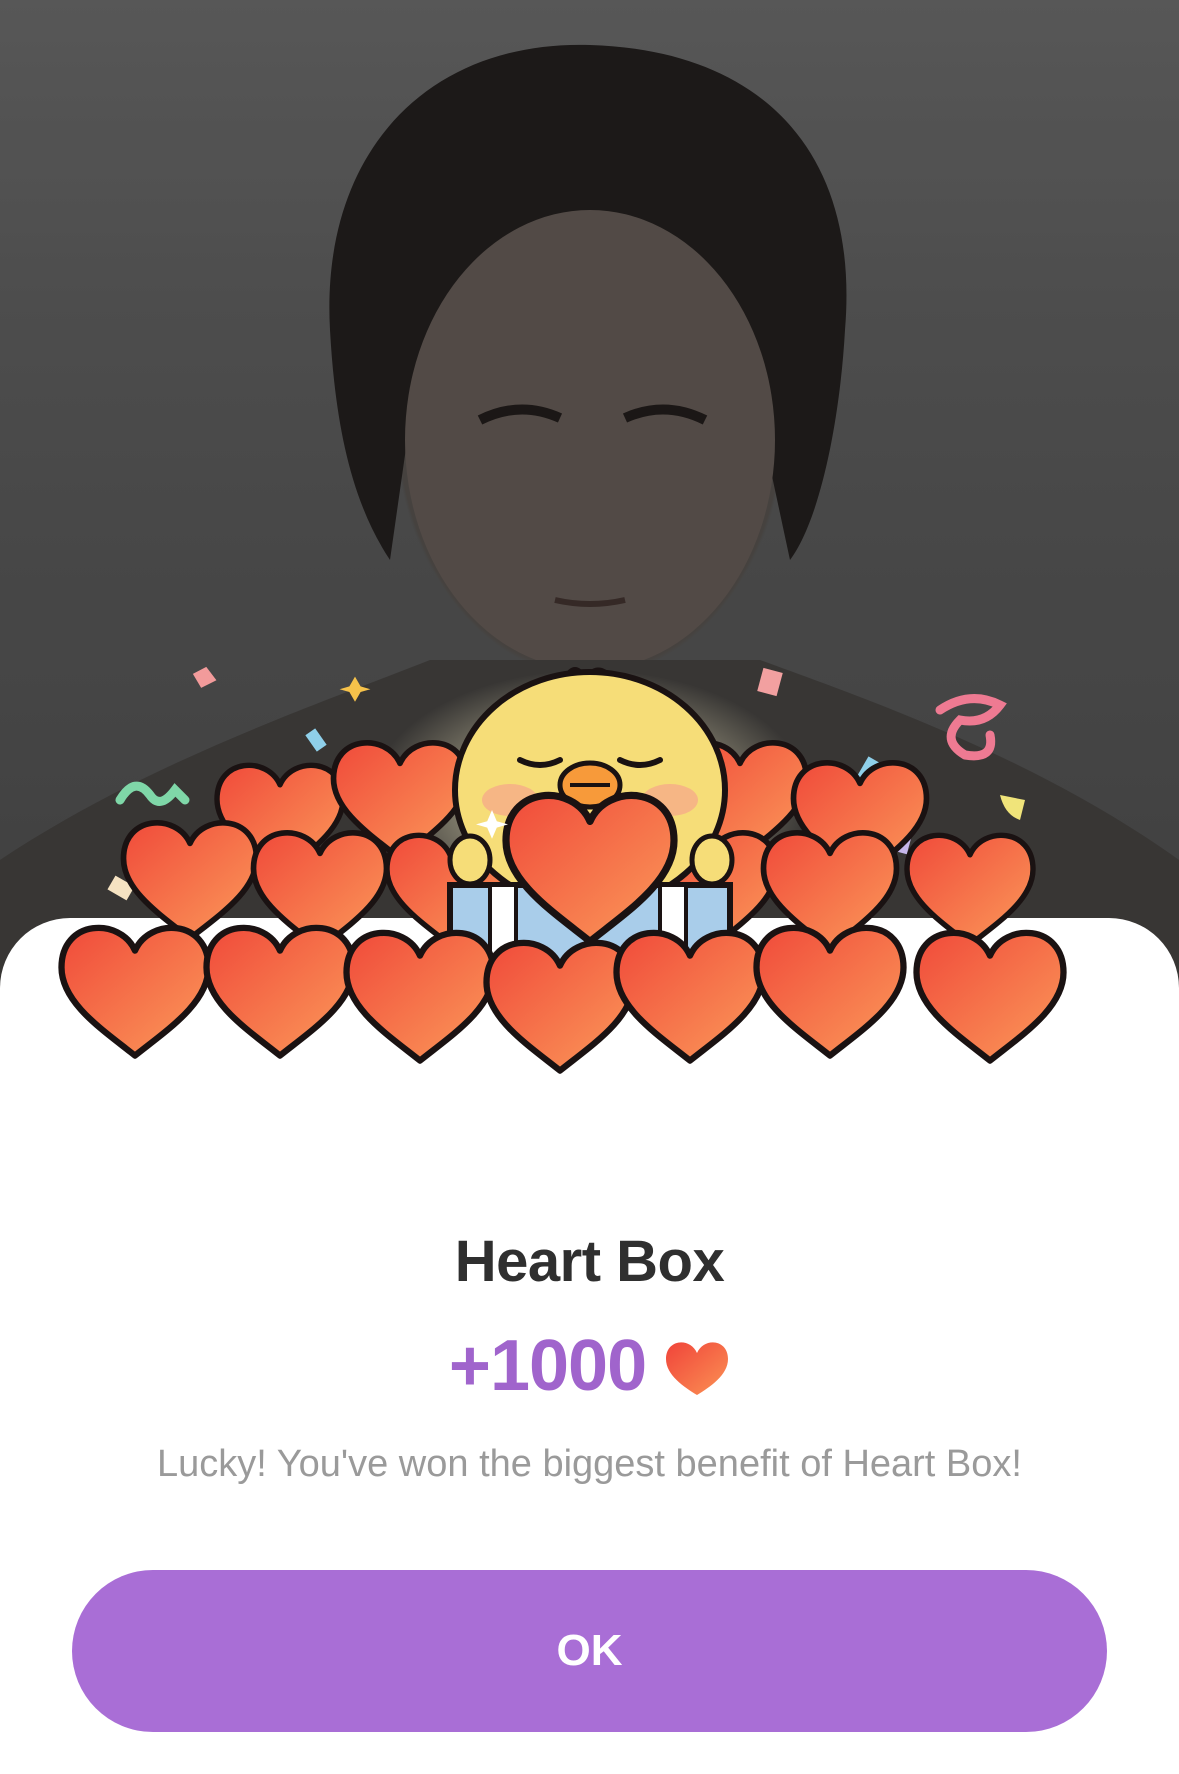 This screenshot has height=1774, width=1179. I want to click on heart-icon, so click(697, 1368).